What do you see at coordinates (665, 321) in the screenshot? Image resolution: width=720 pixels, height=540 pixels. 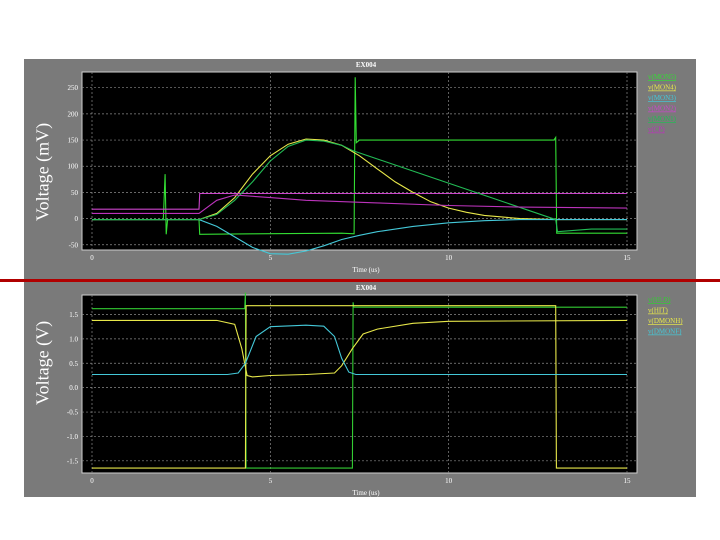 I see `legend-entry: v(DMONH)` at bounding box center [665, 321].